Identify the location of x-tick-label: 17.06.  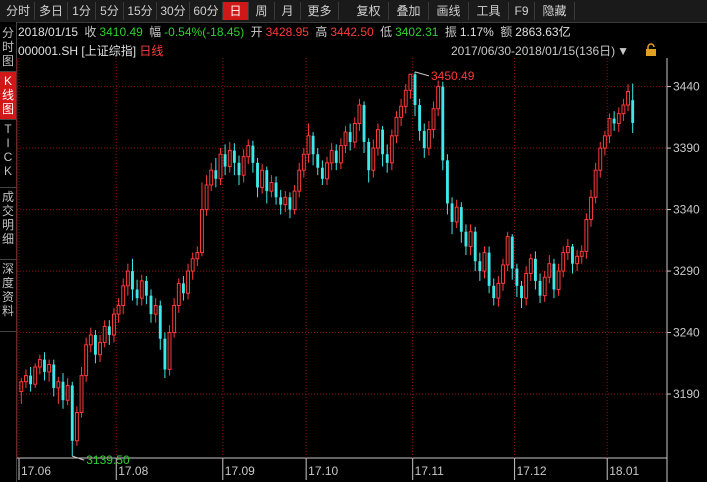
(36, 471).